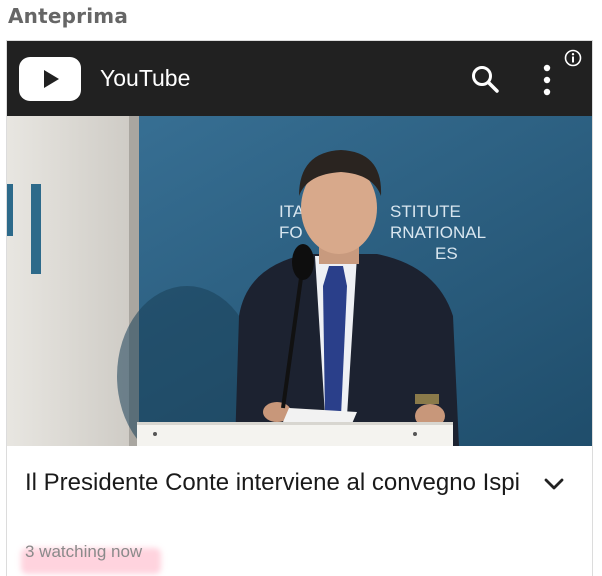 This screenshot has height=576, width=602. I want to click on backdrop-text-2: STITUTE, so click(425, 211).